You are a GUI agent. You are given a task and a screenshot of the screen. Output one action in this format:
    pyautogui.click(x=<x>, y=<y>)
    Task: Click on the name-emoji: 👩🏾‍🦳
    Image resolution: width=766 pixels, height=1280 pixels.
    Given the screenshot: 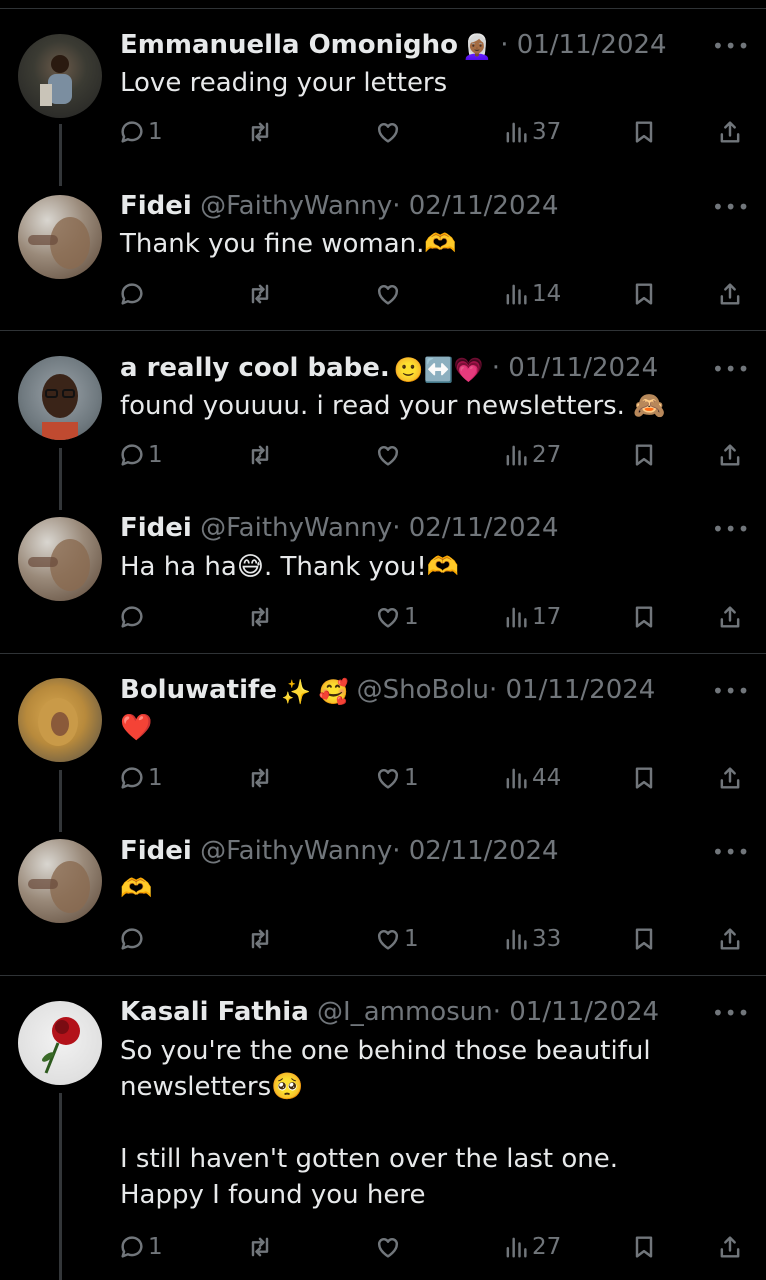 What is the action you would take?
    pyautogui.click(x=477, y=47)
    